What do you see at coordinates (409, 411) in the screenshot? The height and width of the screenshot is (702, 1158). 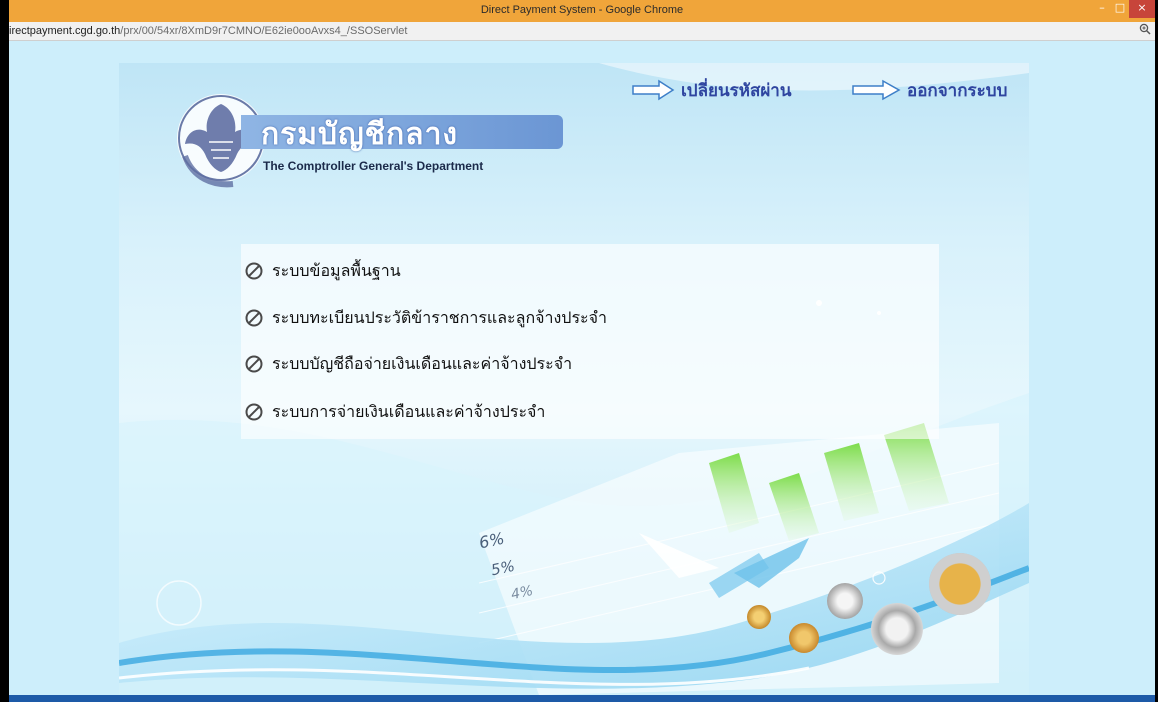 I see `menu-item-label: ระบบการจ่ายเงินเดือนและค่าจ้างประจำ` at bounding box center [409, 411].